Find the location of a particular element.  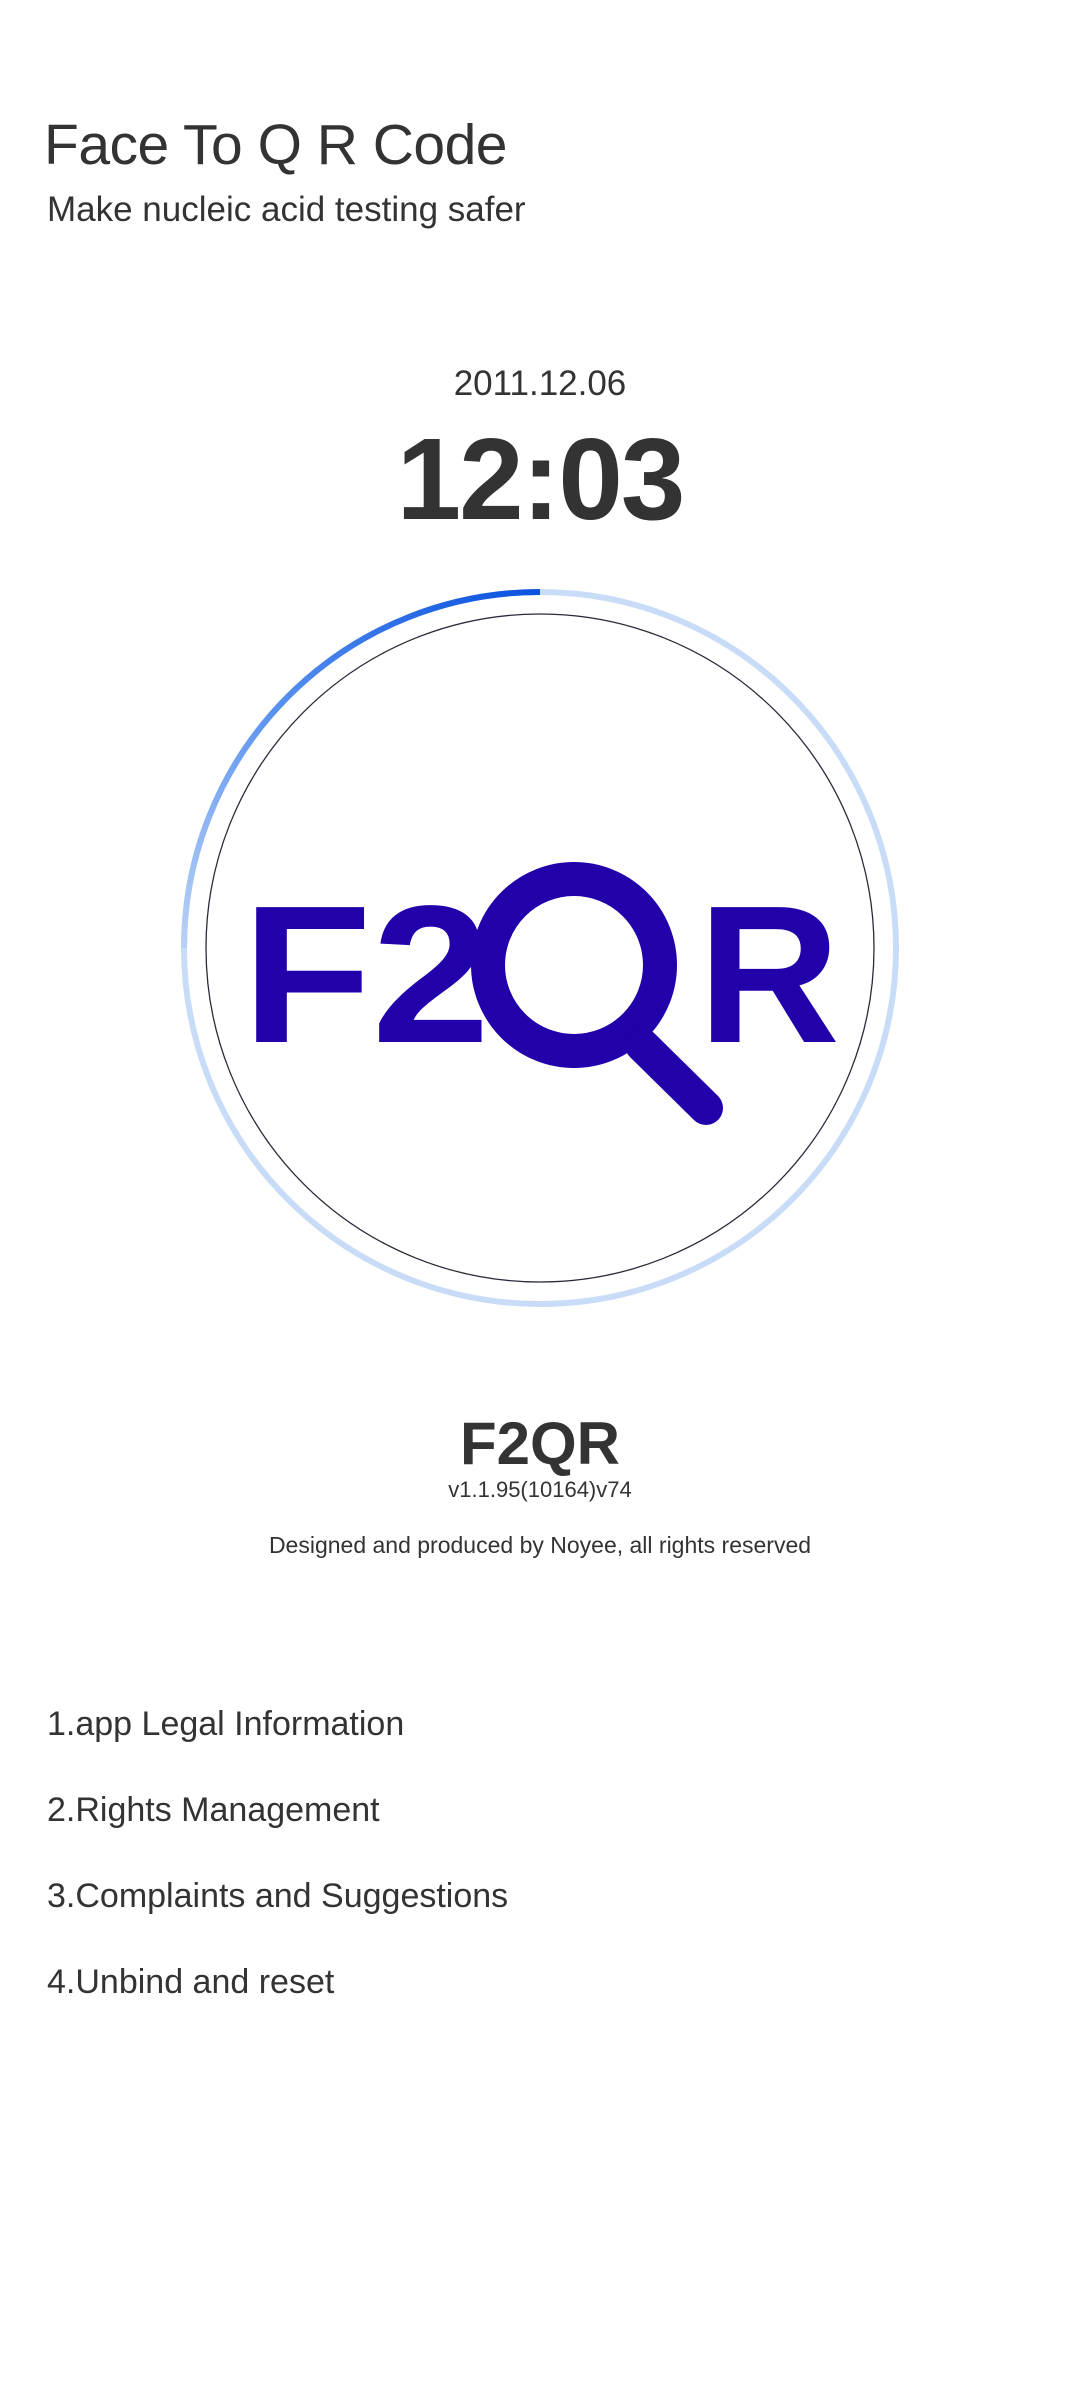

menu-item-unbind-reset: 4.Unbind and reset is located at coordinates (542, 1997).